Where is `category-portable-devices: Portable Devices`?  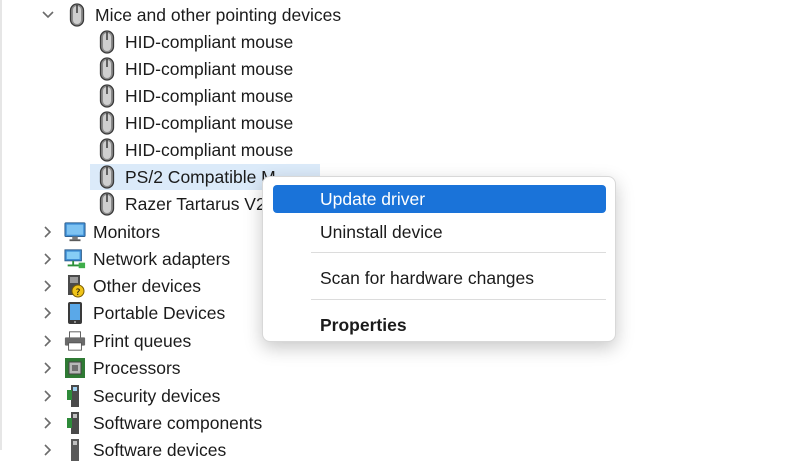 category-portable-devices: Portable Devices is located at coordinates (132, 313).